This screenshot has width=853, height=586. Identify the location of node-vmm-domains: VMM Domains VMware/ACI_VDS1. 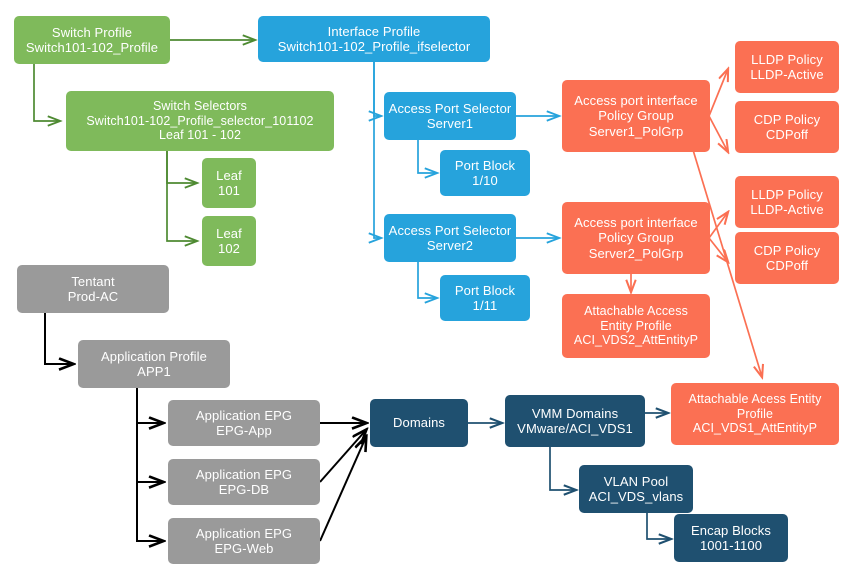
(575, 421).